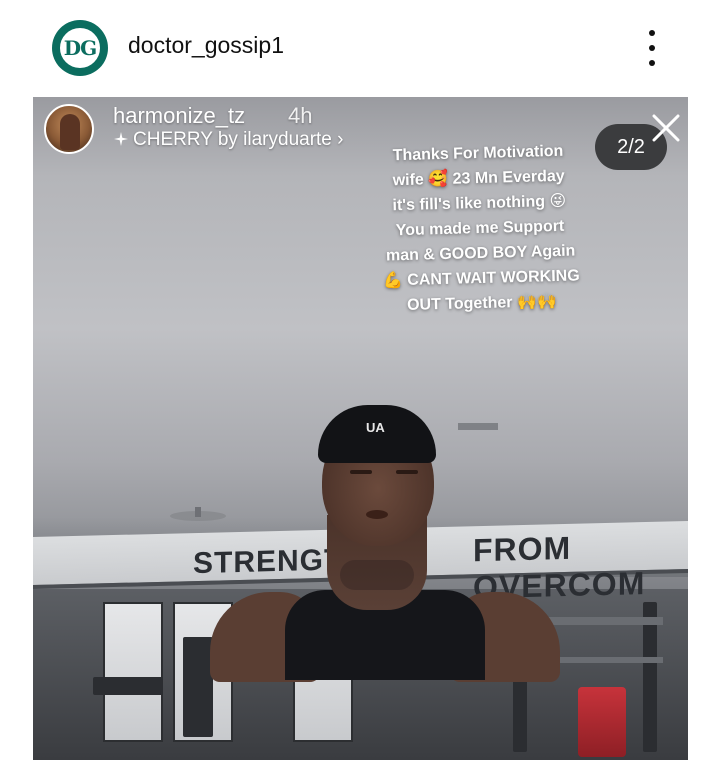  I want to click on story-avatar-figure, so click(70, 132).